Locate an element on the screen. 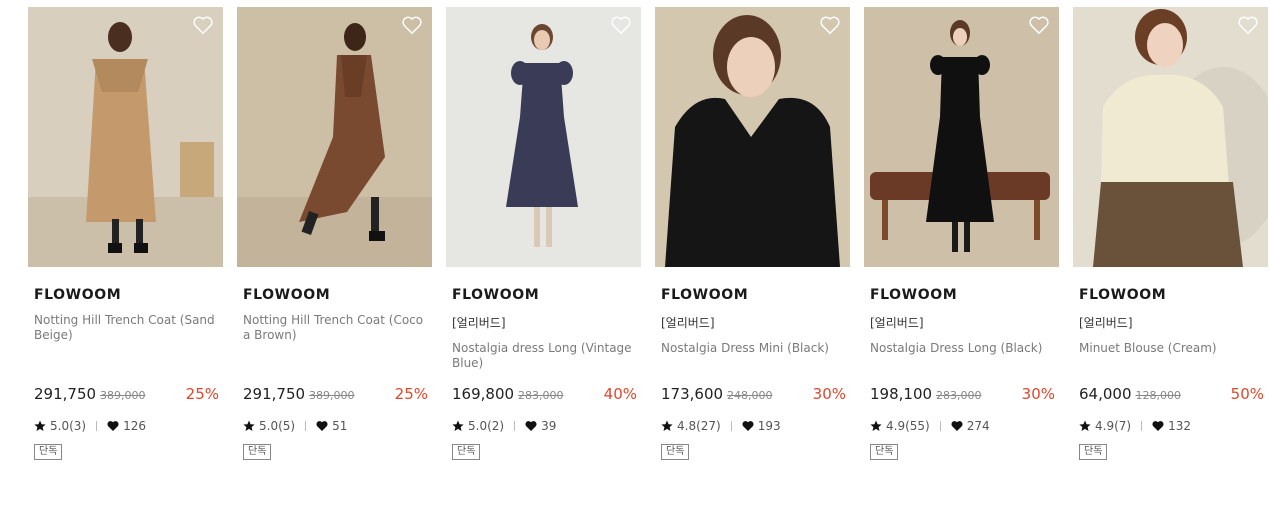 The width and height of the screenshot is (1270, 517). product-name: Nostalgia Dress Mini (Black) is located at coordinates (754, 348).